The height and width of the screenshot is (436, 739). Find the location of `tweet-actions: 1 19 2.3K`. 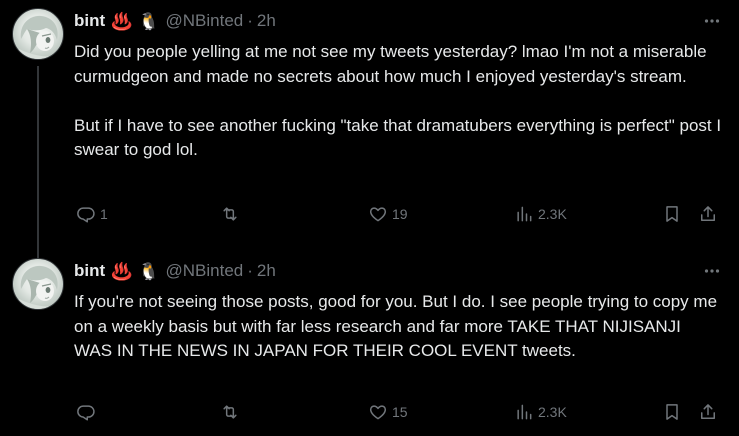

tweet-actions: 1 19 2.3K is located at coordinates (398, 214).